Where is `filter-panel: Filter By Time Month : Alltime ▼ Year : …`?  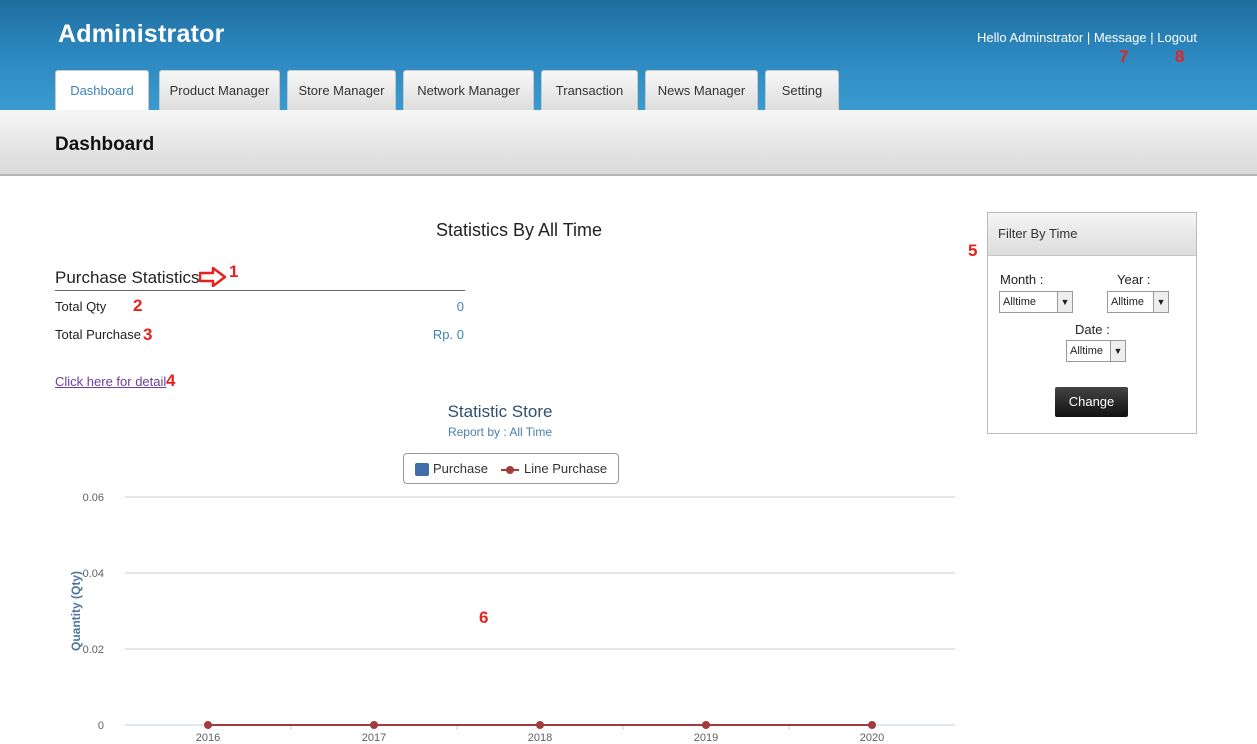
filter-panel: Filter By Time Month : Alltime ▼ Year : … is located at coordinates (1092, 323).